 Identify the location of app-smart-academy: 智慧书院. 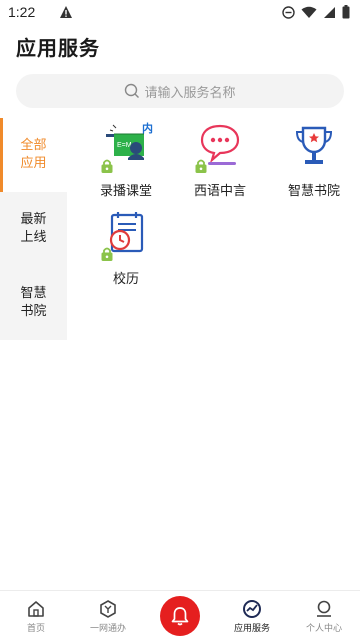
(314, 162).